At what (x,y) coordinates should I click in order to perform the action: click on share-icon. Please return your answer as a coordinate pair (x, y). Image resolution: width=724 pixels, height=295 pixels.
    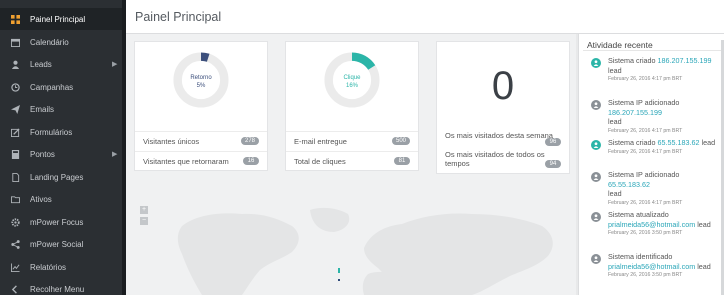
    Looking at the image, I should click on (15, 244).